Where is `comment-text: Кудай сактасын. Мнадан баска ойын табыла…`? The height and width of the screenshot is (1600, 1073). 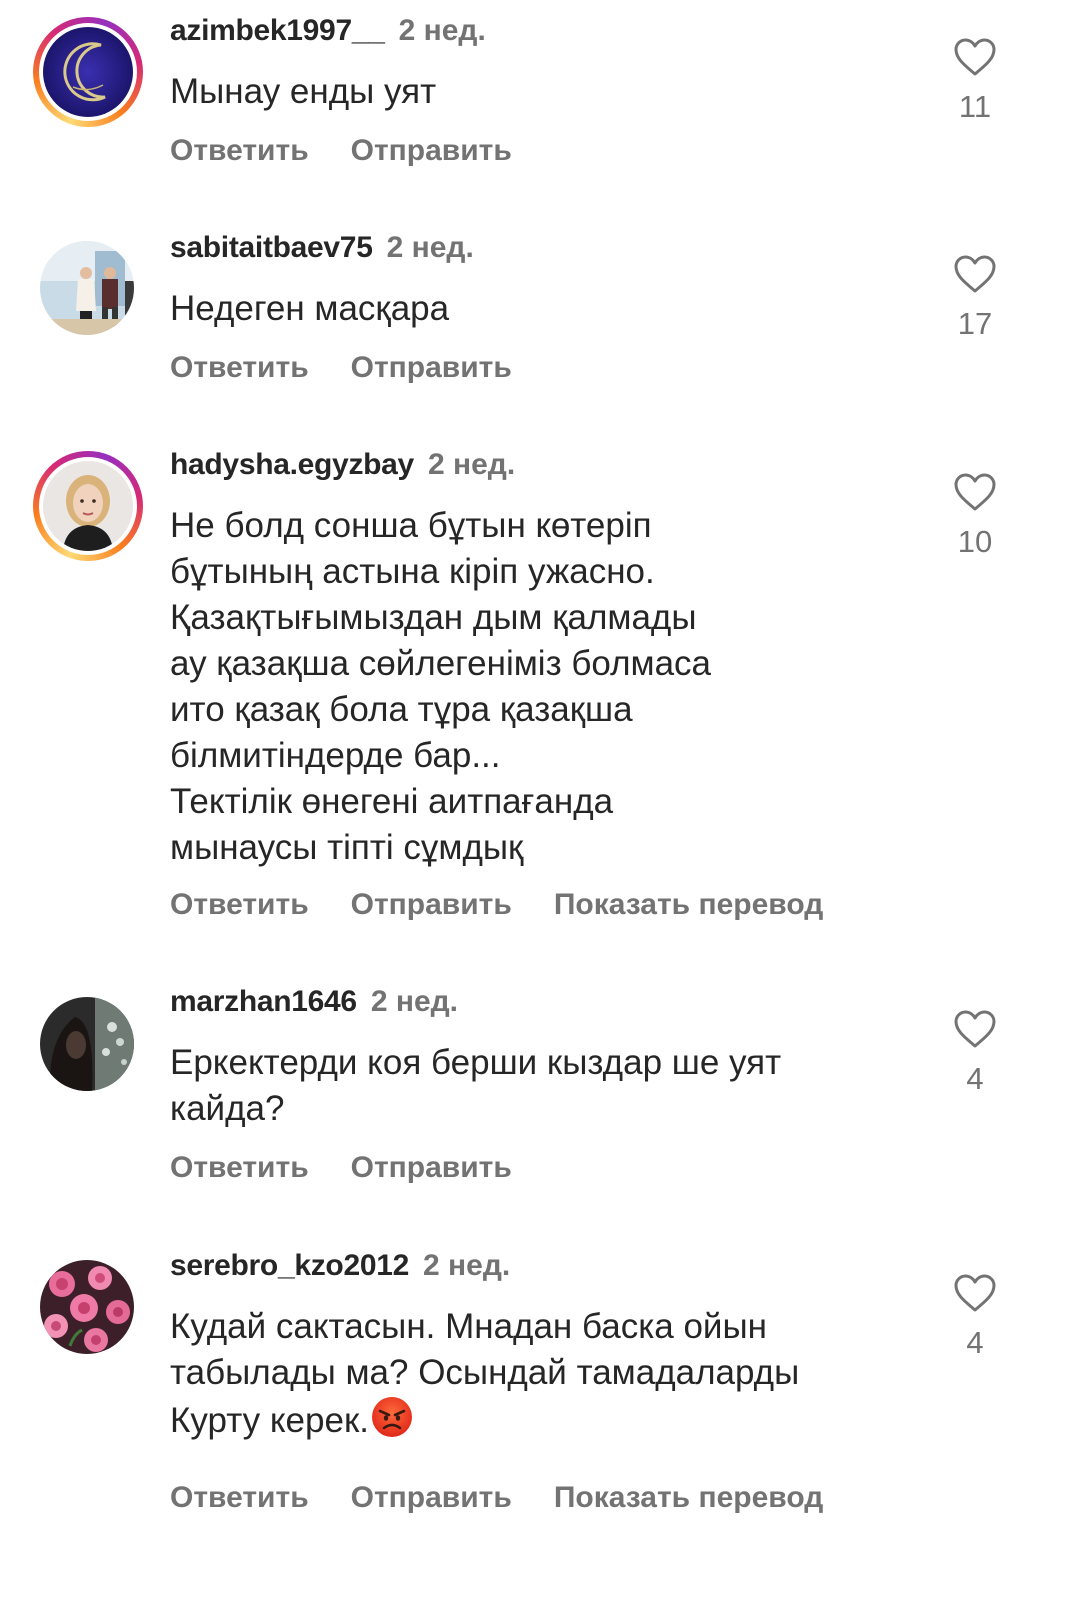 comment-text: Кудай сактасын. Мнадан баска ойын табыла… is located at coordinates (540, 1374).